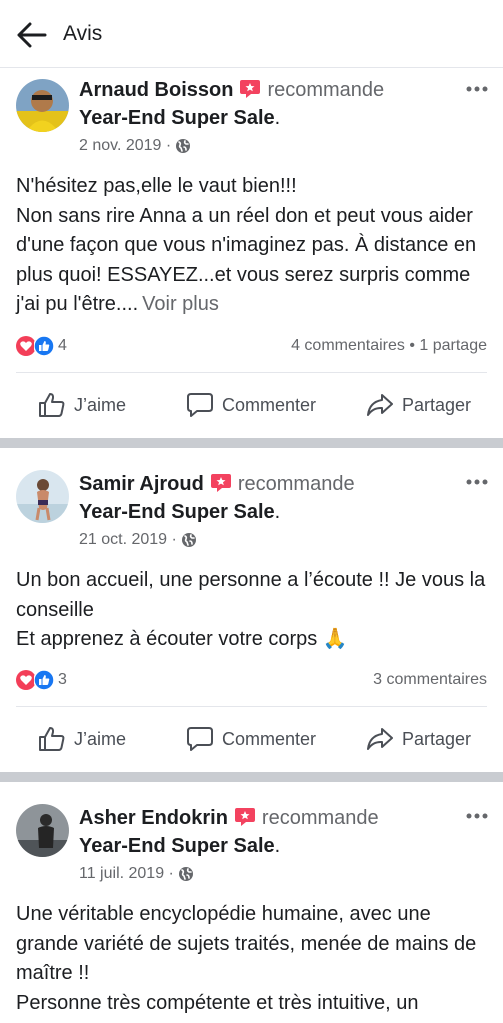 The image size is (503, 1023). I want to click on comments-count: 3 commentaires, so click(430, 680).